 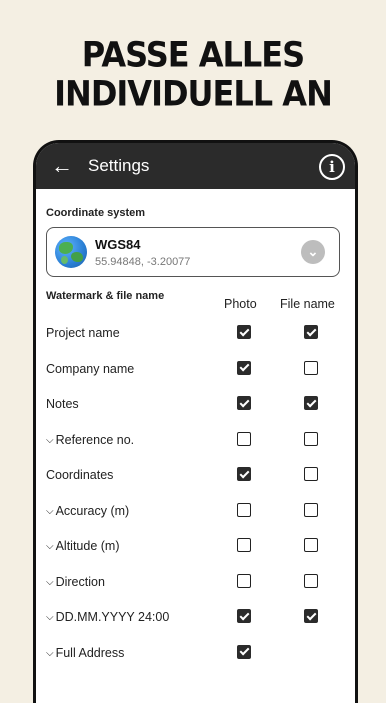 What do you see at coordinates (193, 55) in the screenshot?
I see `headline-line-1: PASSE ALLES` at bounding box center [193, 55].